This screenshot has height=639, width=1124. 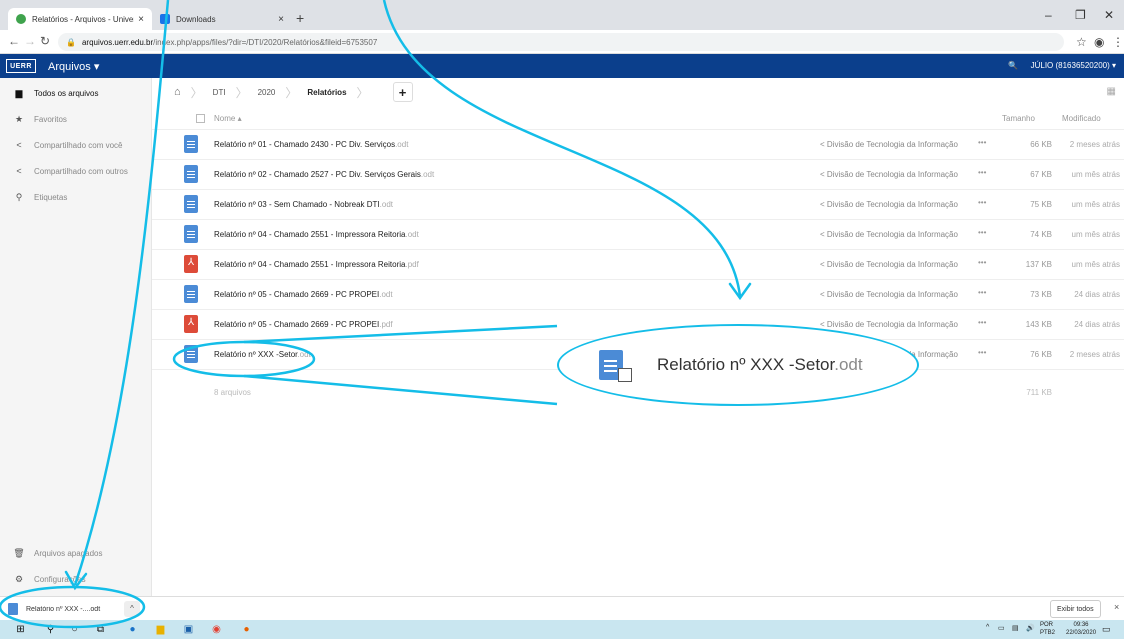 I want to click on user-name: JÚLIO (81636520200) ▾, so click(x=1073, y=65).